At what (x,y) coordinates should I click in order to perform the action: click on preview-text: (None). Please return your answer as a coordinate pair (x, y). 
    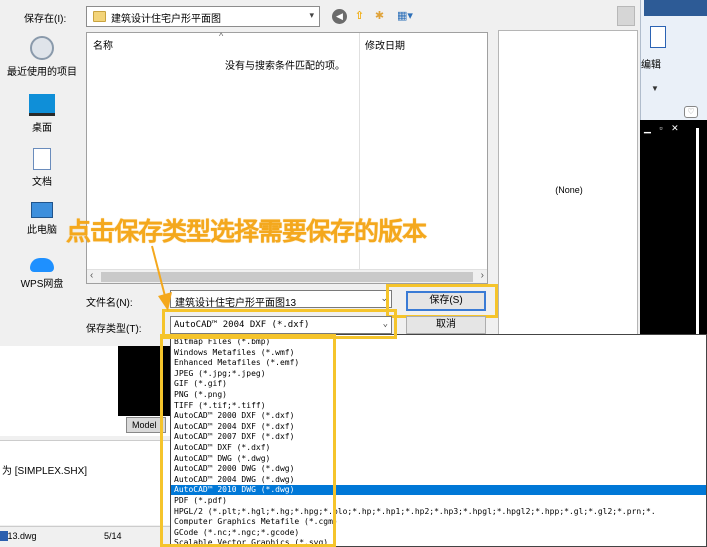
    Looking at the image, I should click on (569, 190).